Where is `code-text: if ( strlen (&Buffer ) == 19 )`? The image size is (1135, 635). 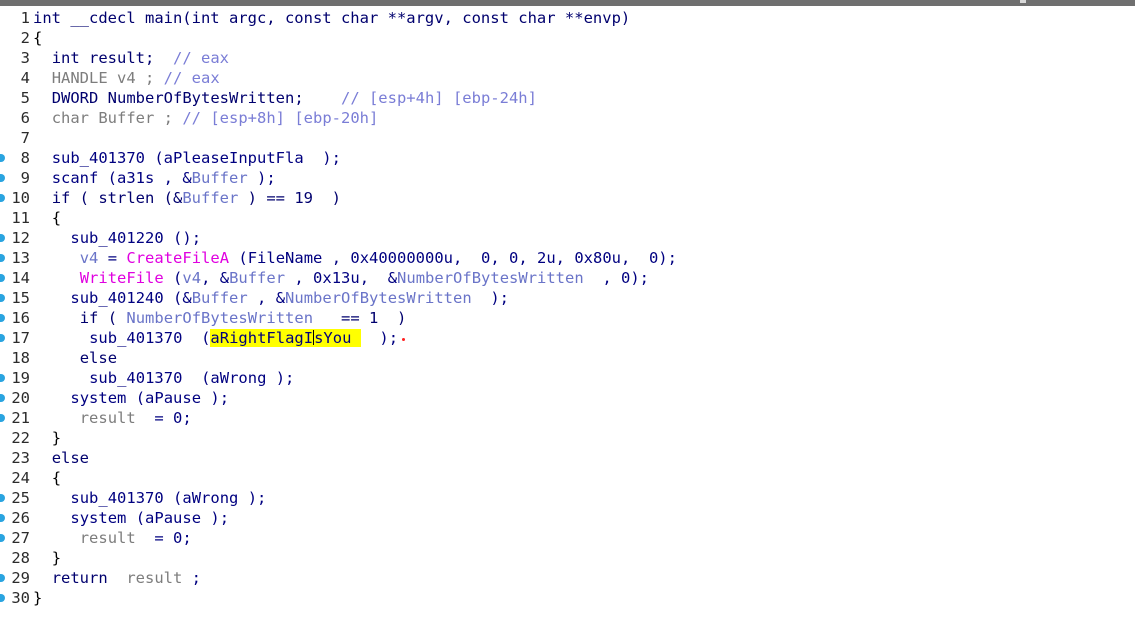
code-text: if ( strlen (&Buffer ) == 19 ) is located at coordinates (196, 198).